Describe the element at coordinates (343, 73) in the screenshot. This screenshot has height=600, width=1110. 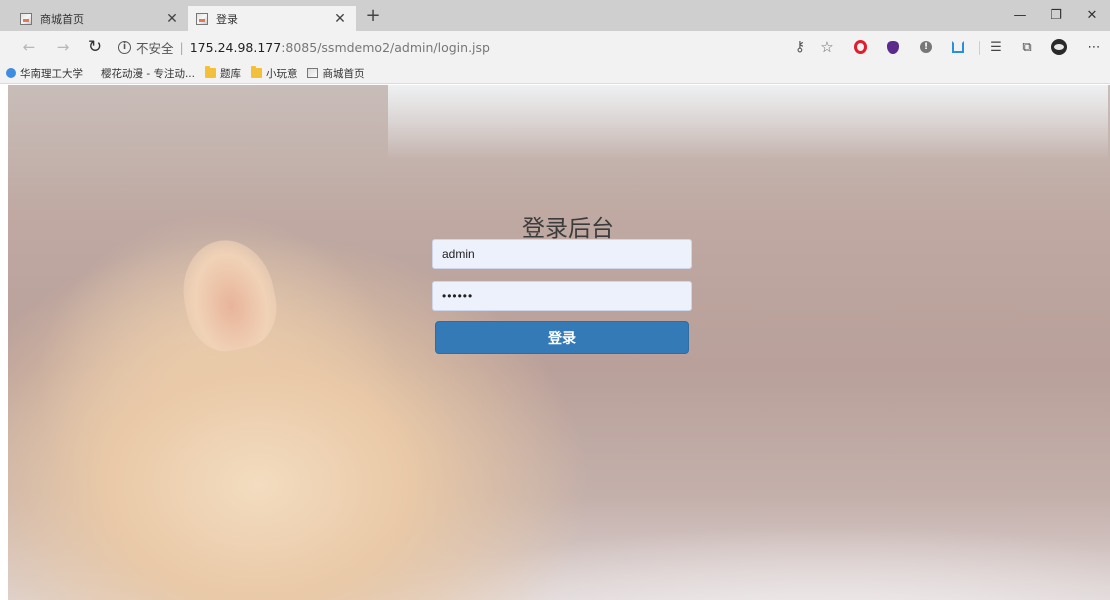
I see `bookmark-label: 商城首页` at that location.